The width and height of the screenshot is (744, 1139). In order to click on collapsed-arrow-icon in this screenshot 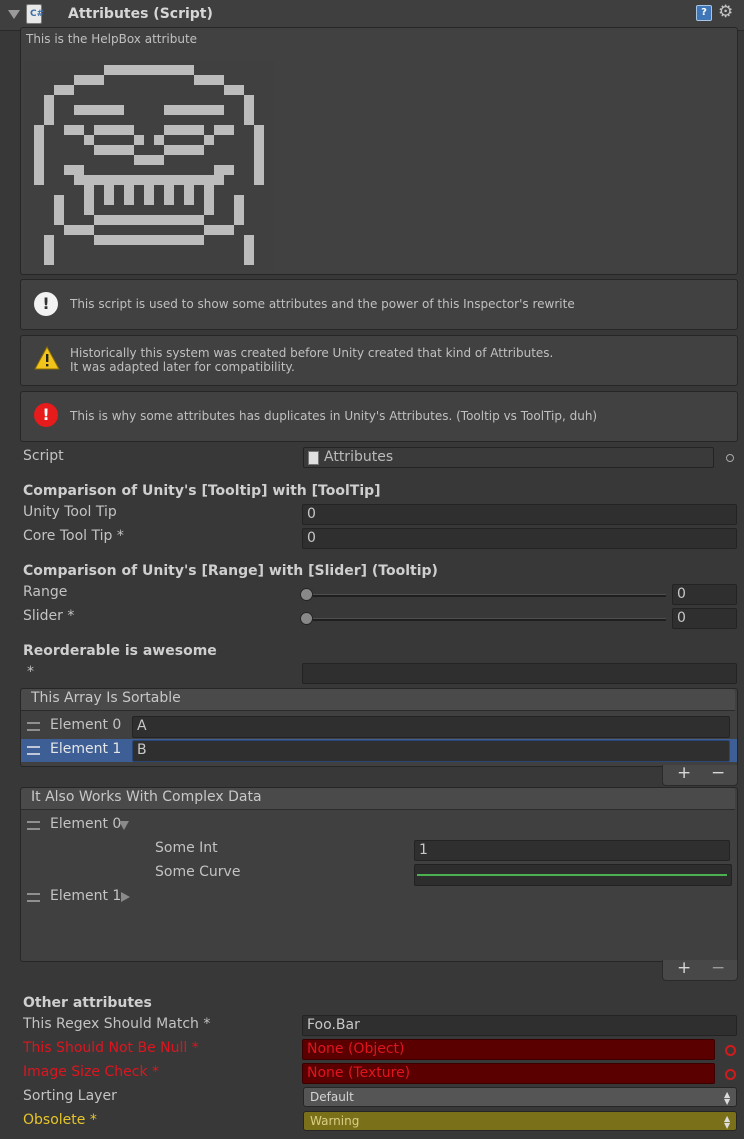, I will do `click(125, 897)`.